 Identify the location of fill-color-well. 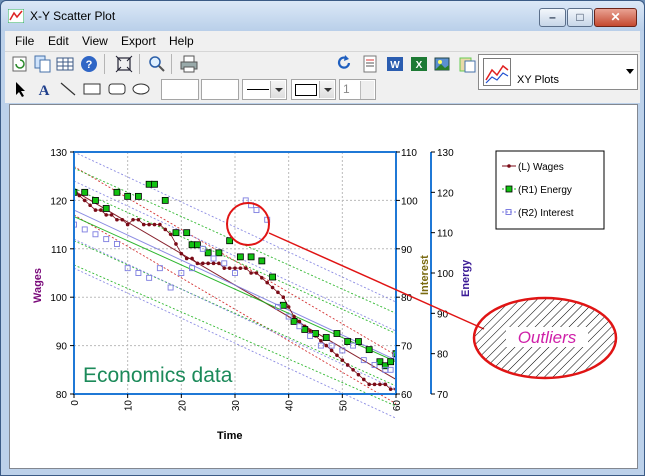
(180, 89).